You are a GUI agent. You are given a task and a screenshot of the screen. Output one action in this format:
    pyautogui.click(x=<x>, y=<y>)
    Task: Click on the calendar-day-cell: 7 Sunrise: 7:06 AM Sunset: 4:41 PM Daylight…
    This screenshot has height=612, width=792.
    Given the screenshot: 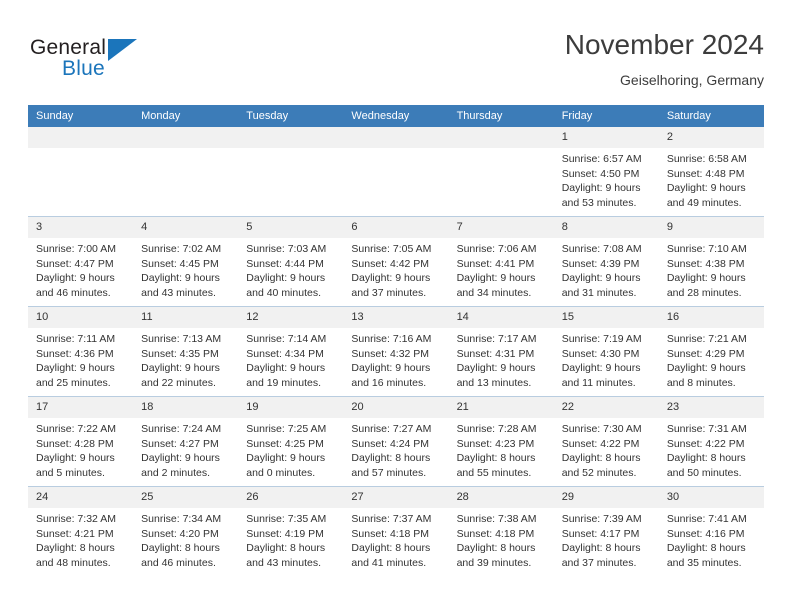 What is the action you would take?
    pyautogui.click(x=501, y=261)
    